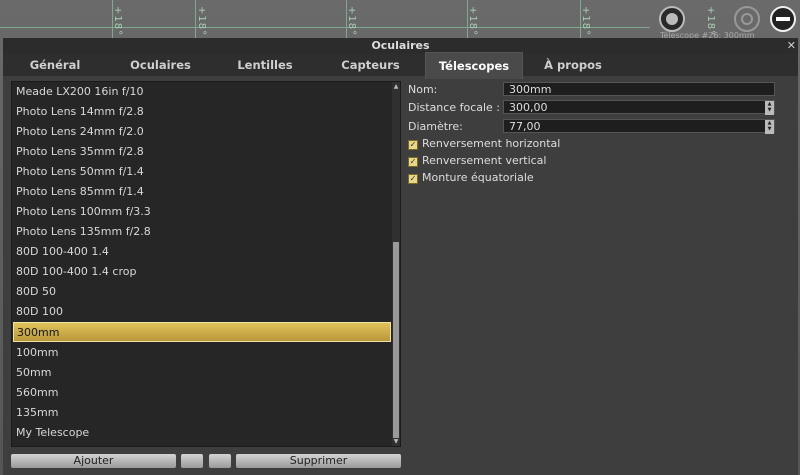  I want to click on list-item: Photo Lens 135mm f/2.8, so click(202, 232).